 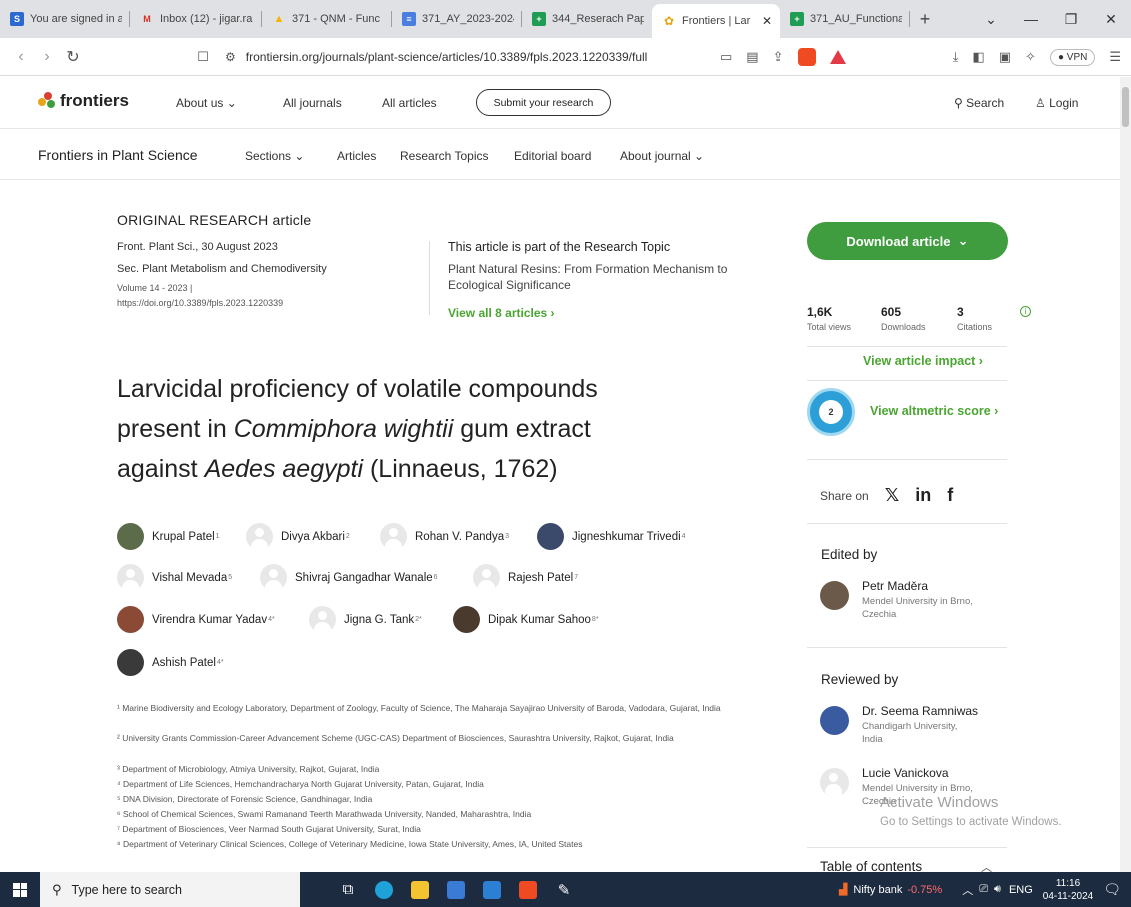 I want to click on browser-tab: + 371_AU_Functiona, so click(x=845, y=19).